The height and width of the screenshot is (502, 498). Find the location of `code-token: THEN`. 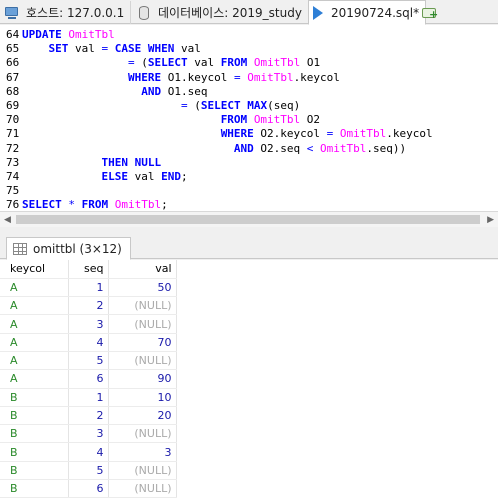

code-token: THEN is located at coordinates (114, 162).